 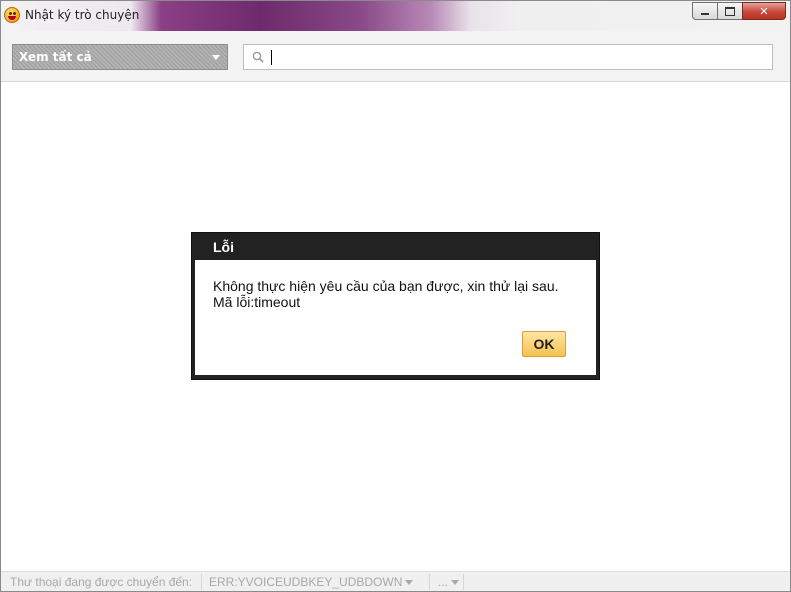 I want to click on window-controls: ✕, so click(x=739, y=11).